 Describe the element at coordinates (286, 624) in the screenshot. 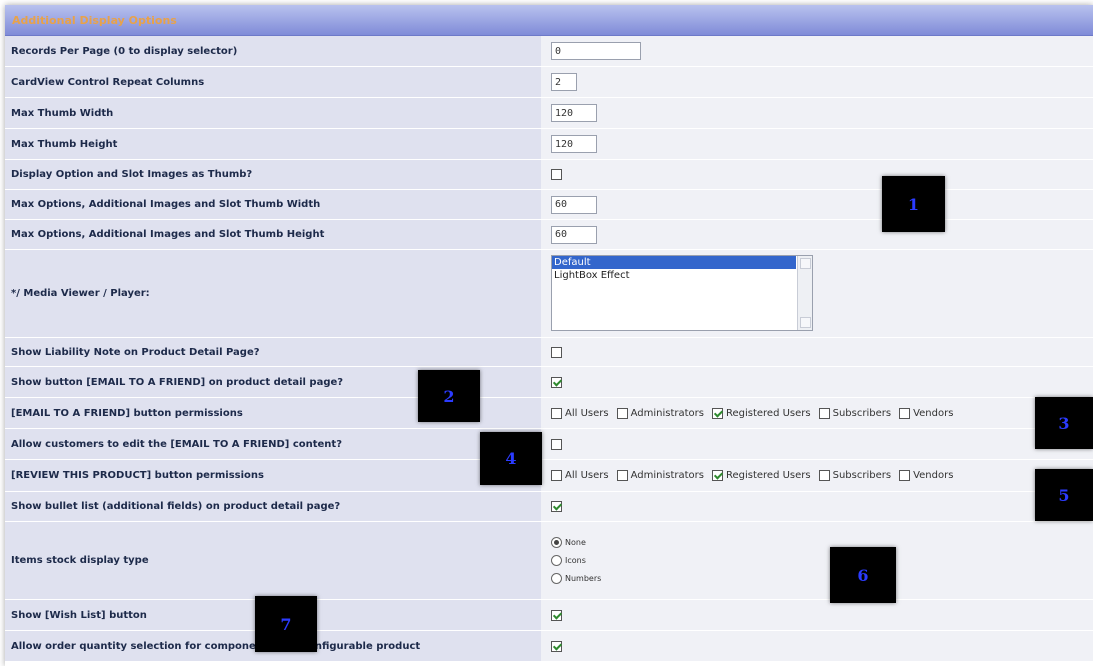

I see `callout-badge: 7` at that location.